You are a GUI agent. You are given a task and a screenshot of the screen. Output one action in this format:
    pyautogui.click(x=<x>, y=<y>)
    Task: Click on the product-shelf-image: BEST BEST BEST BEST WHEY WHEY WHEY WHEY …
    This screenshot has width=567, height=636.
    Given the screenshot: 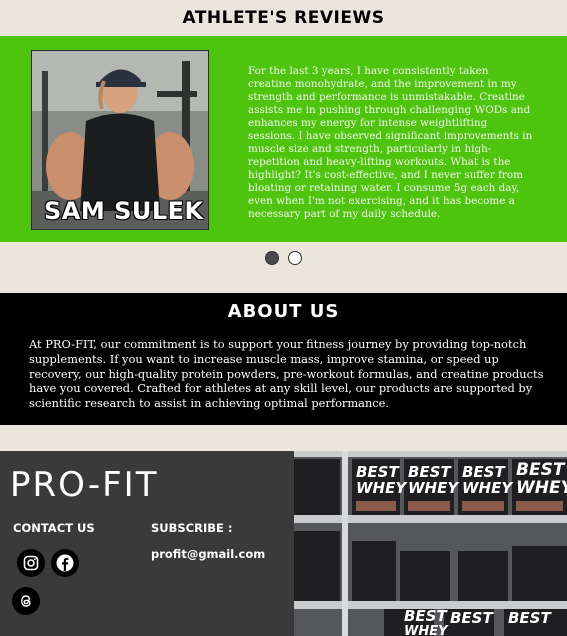 What is the action you would take?
    pyautogui.click(x=430, y=543)
    